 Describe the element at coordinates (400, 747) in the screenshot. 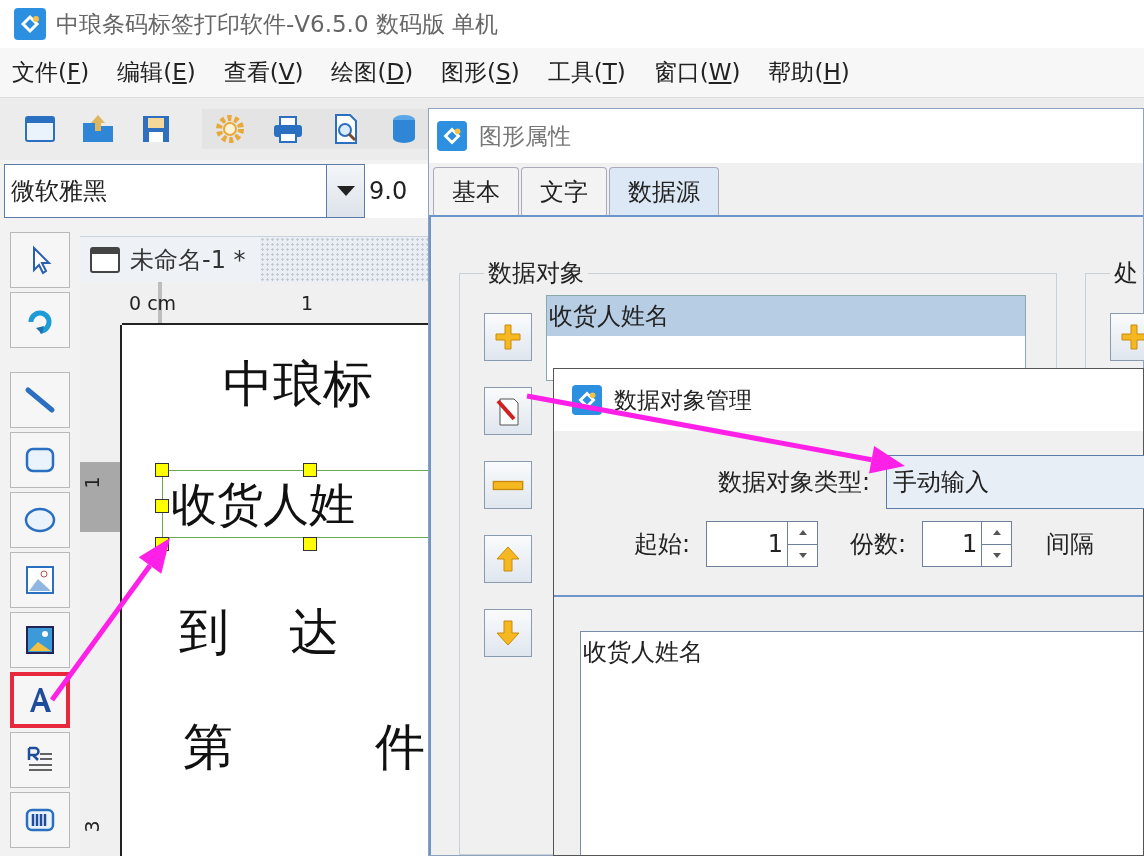

I see `label-text: 件` at that location.